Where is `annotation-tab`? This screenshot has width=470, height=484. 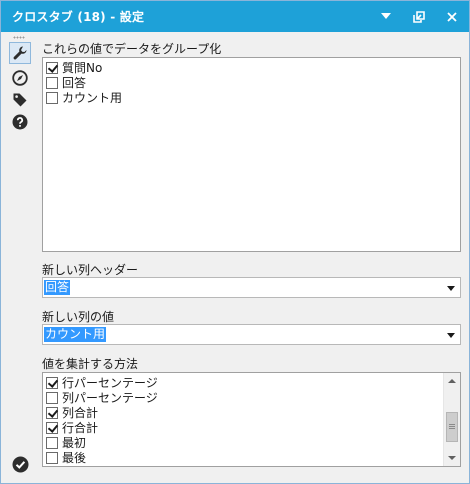
annotation-tab is located at coordinates (20, 100).